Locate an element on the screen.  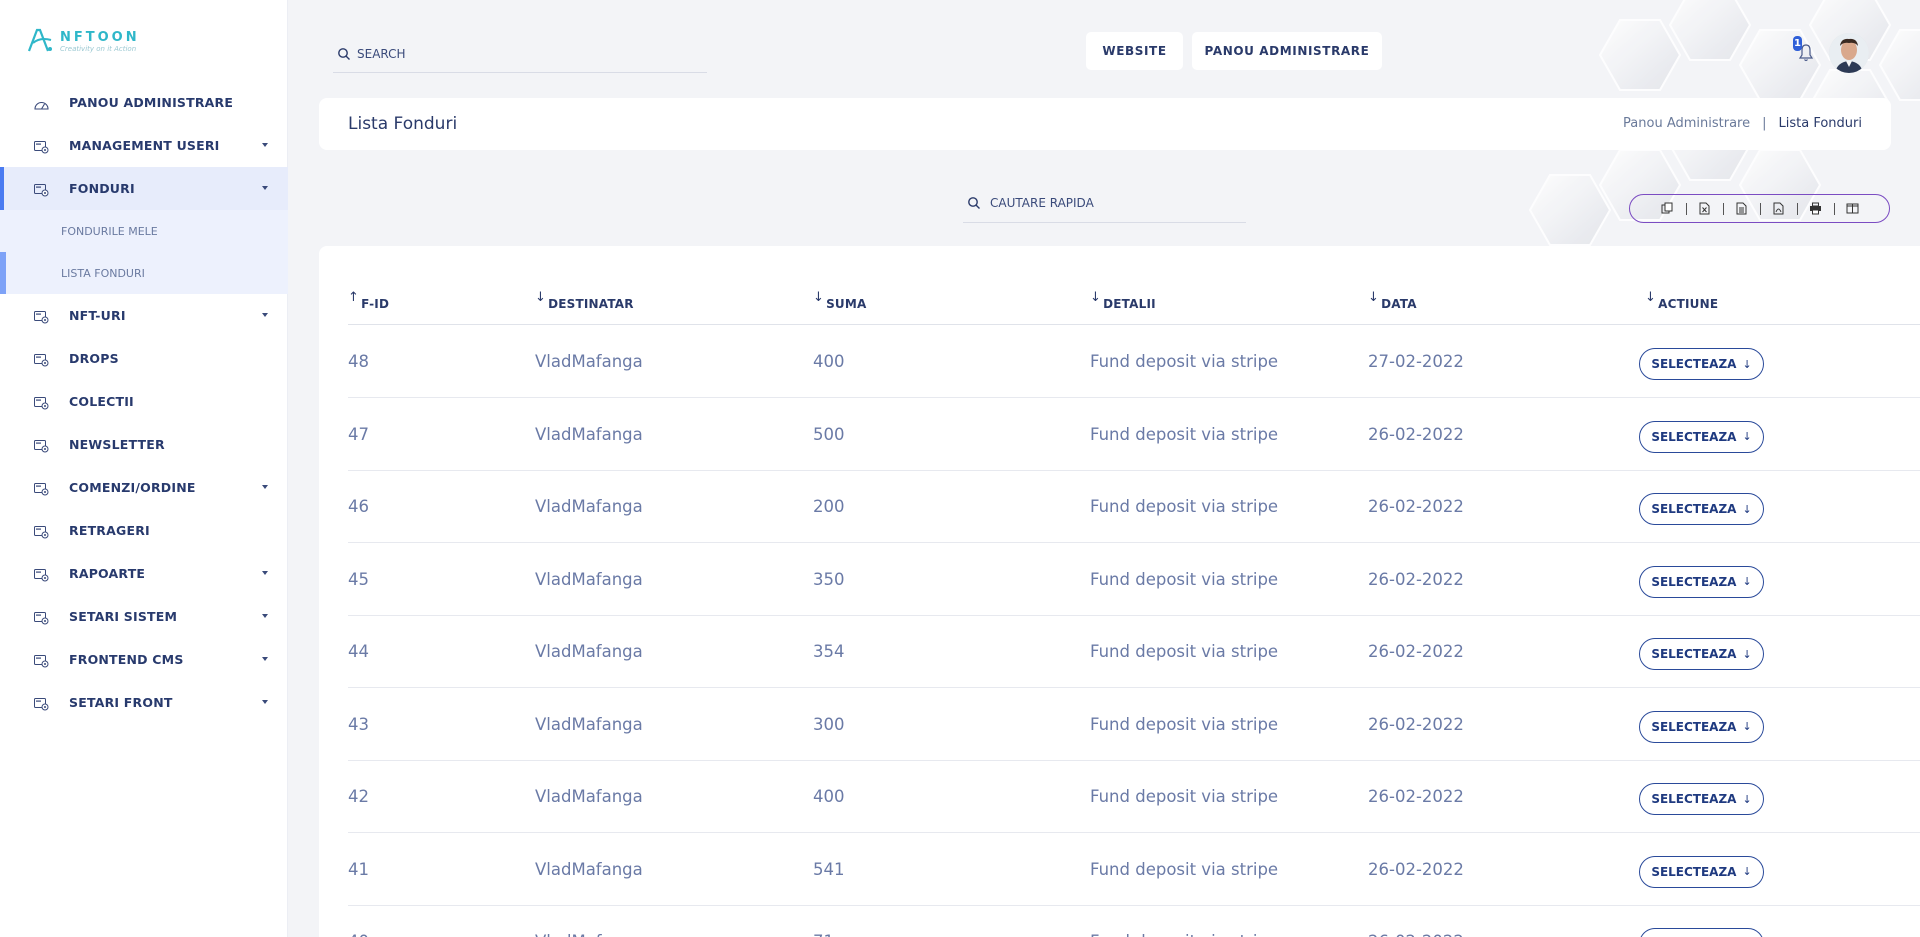
sidebar-subitem-lista-fonduri: LISTA FONDURI is located at coordinates (144, 273).